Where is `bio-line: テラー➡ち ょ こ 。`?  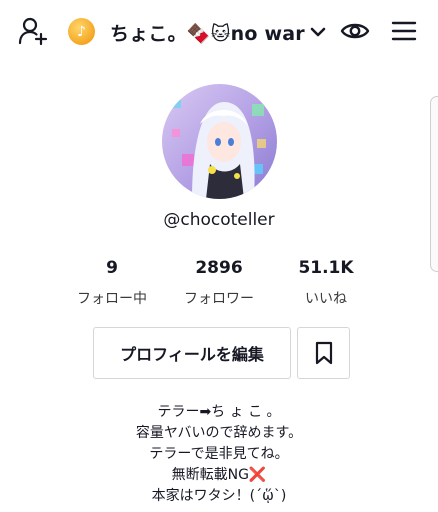 bio-line: テラー➡ち ょ こ 。 is located at coordinates (219, 412).